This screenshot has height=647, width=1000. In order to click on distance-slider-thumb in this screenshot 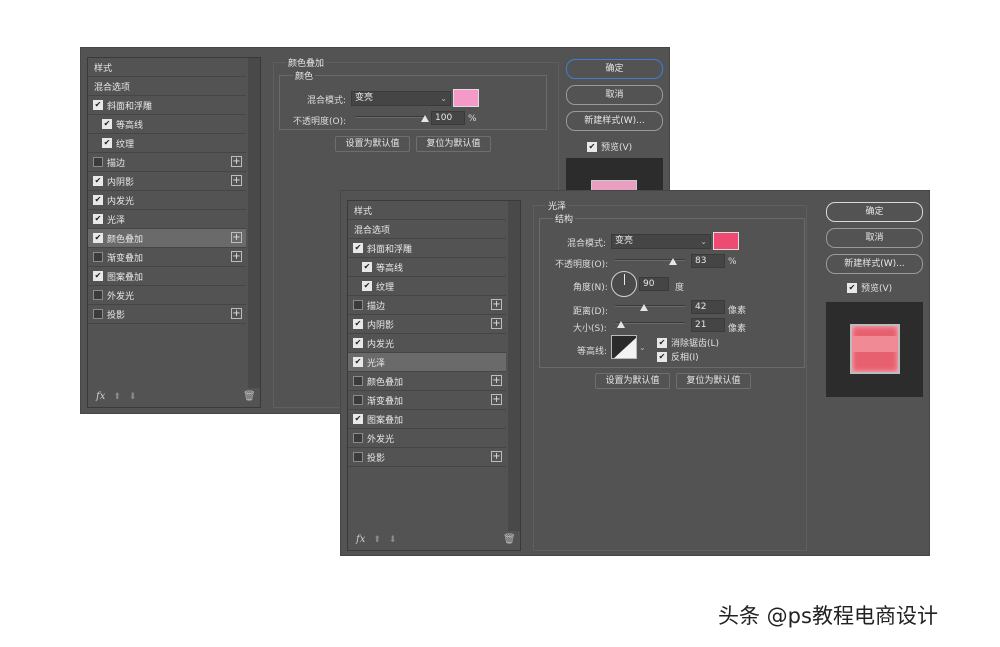, I will do `click(644, 307)`.